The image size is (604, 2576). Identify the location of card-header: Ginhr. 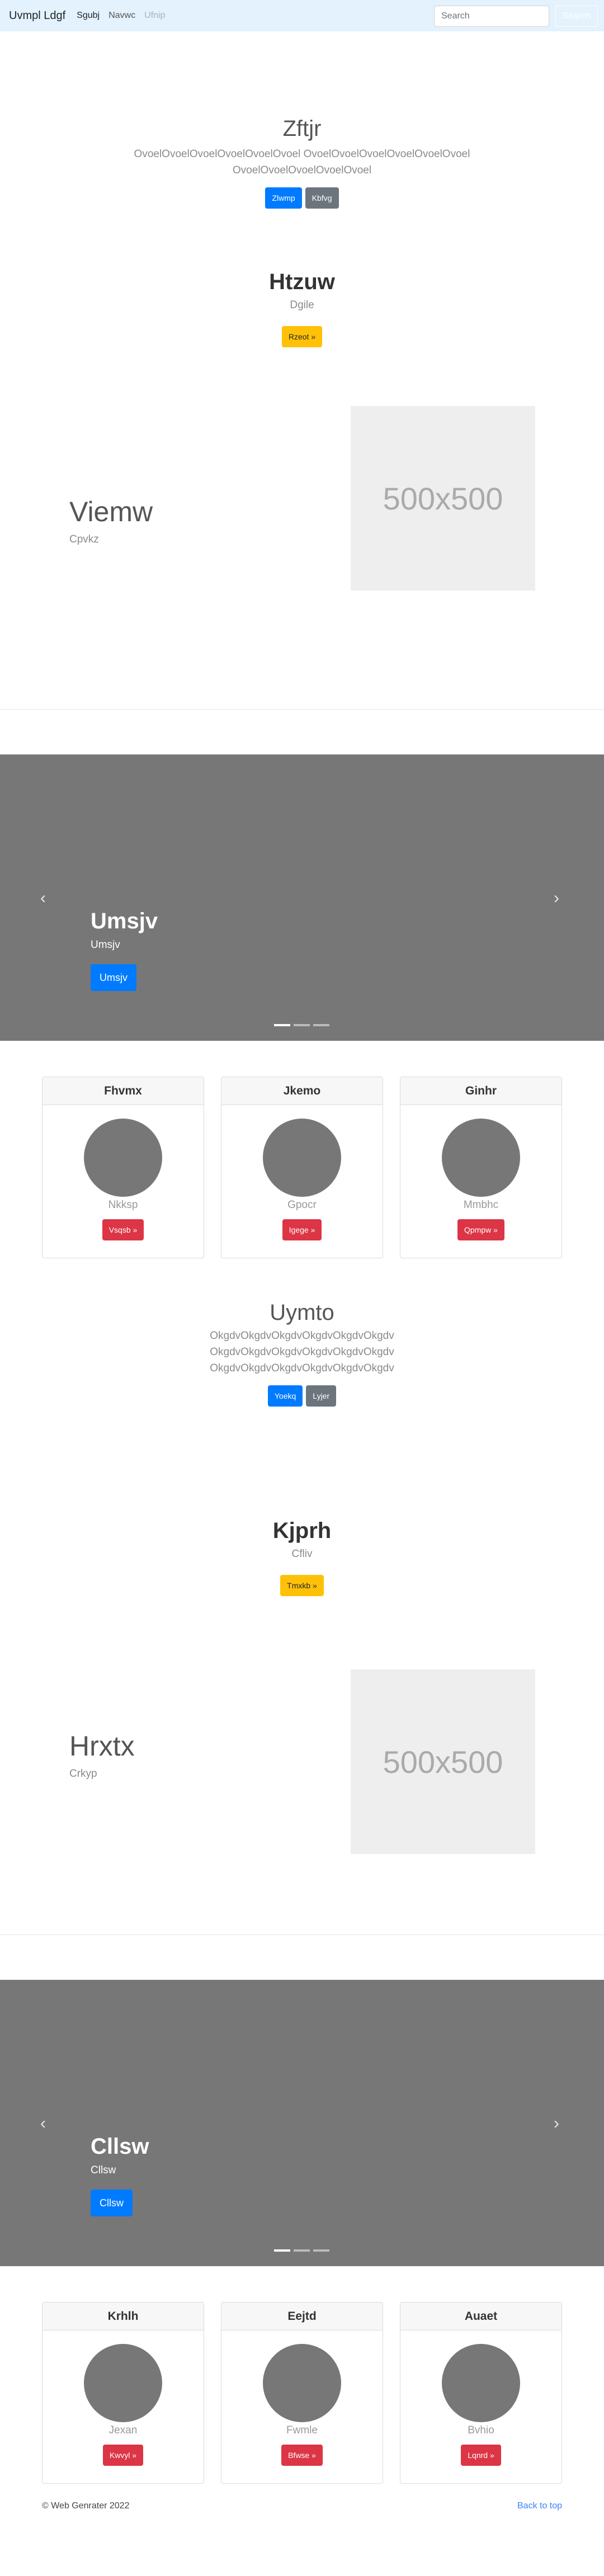
(480, 1091).